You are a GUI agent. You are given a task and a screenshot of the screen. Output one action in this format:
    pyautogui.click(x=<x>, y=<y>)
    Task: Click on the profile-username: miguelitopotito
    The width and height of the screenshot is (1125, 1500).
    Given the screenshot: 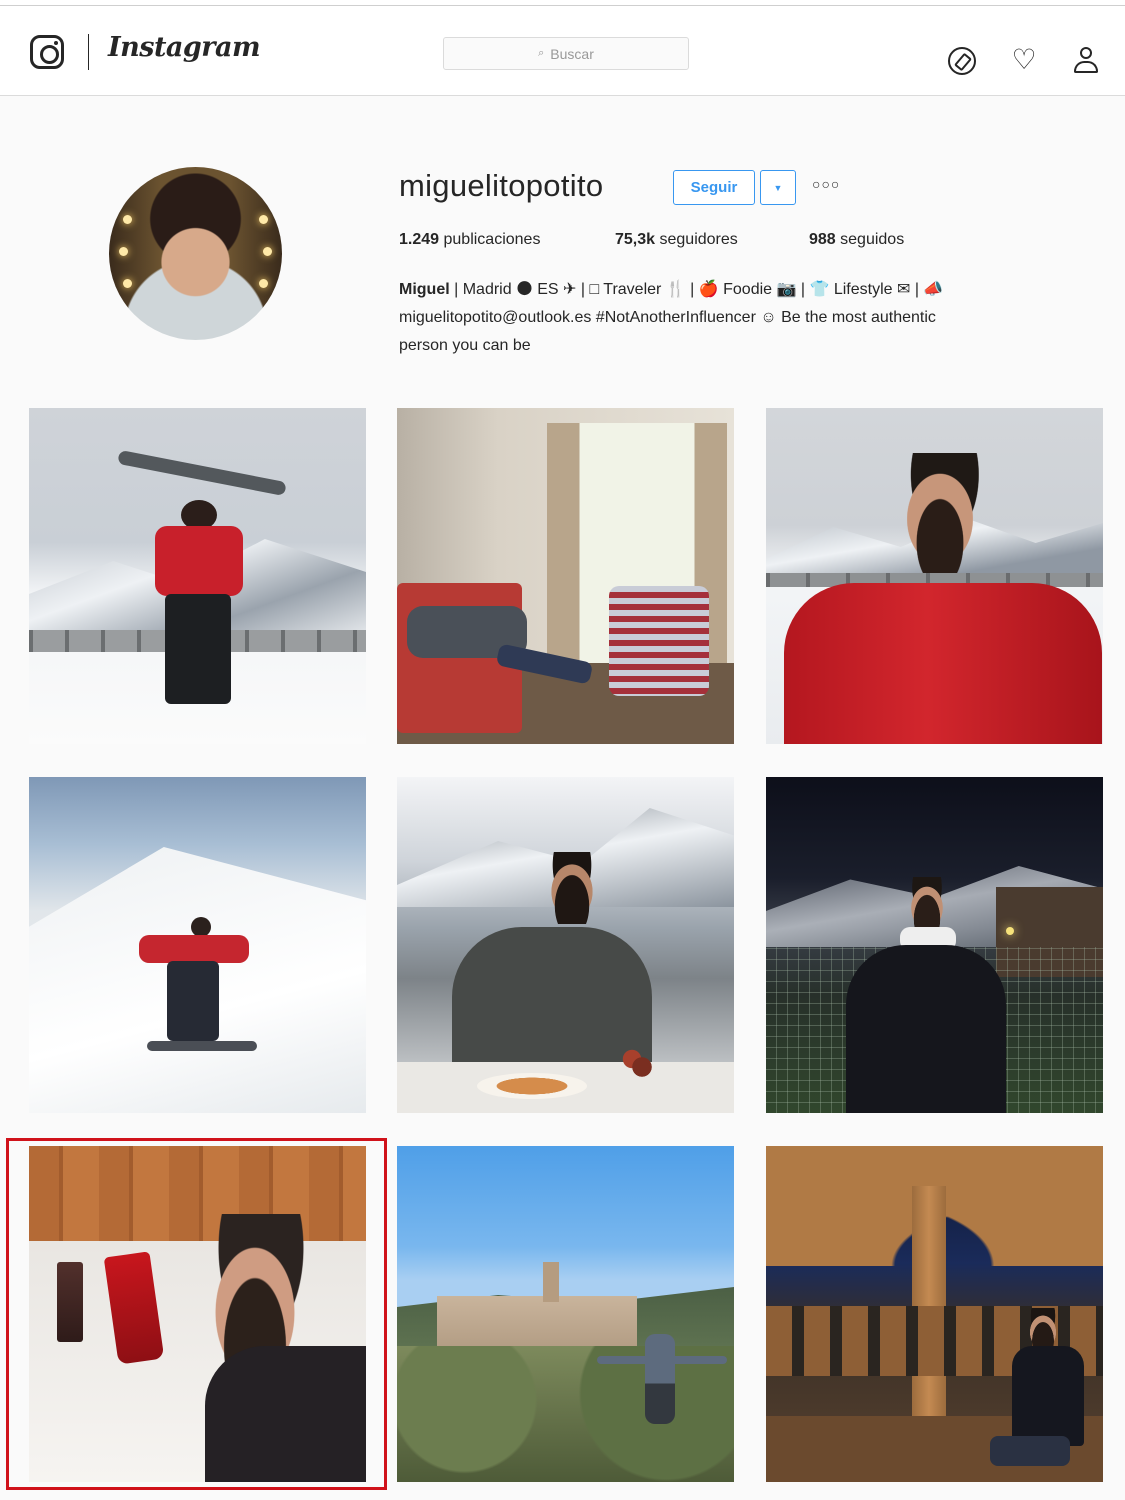 What is the action you would take?
    pyautogui.click(x=501, y=185)
    